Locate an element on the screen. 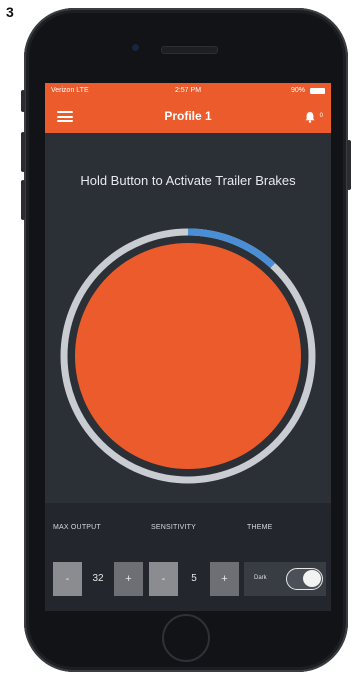  nav-bar: Profile 1 0 is located at coordinates (188, 116).